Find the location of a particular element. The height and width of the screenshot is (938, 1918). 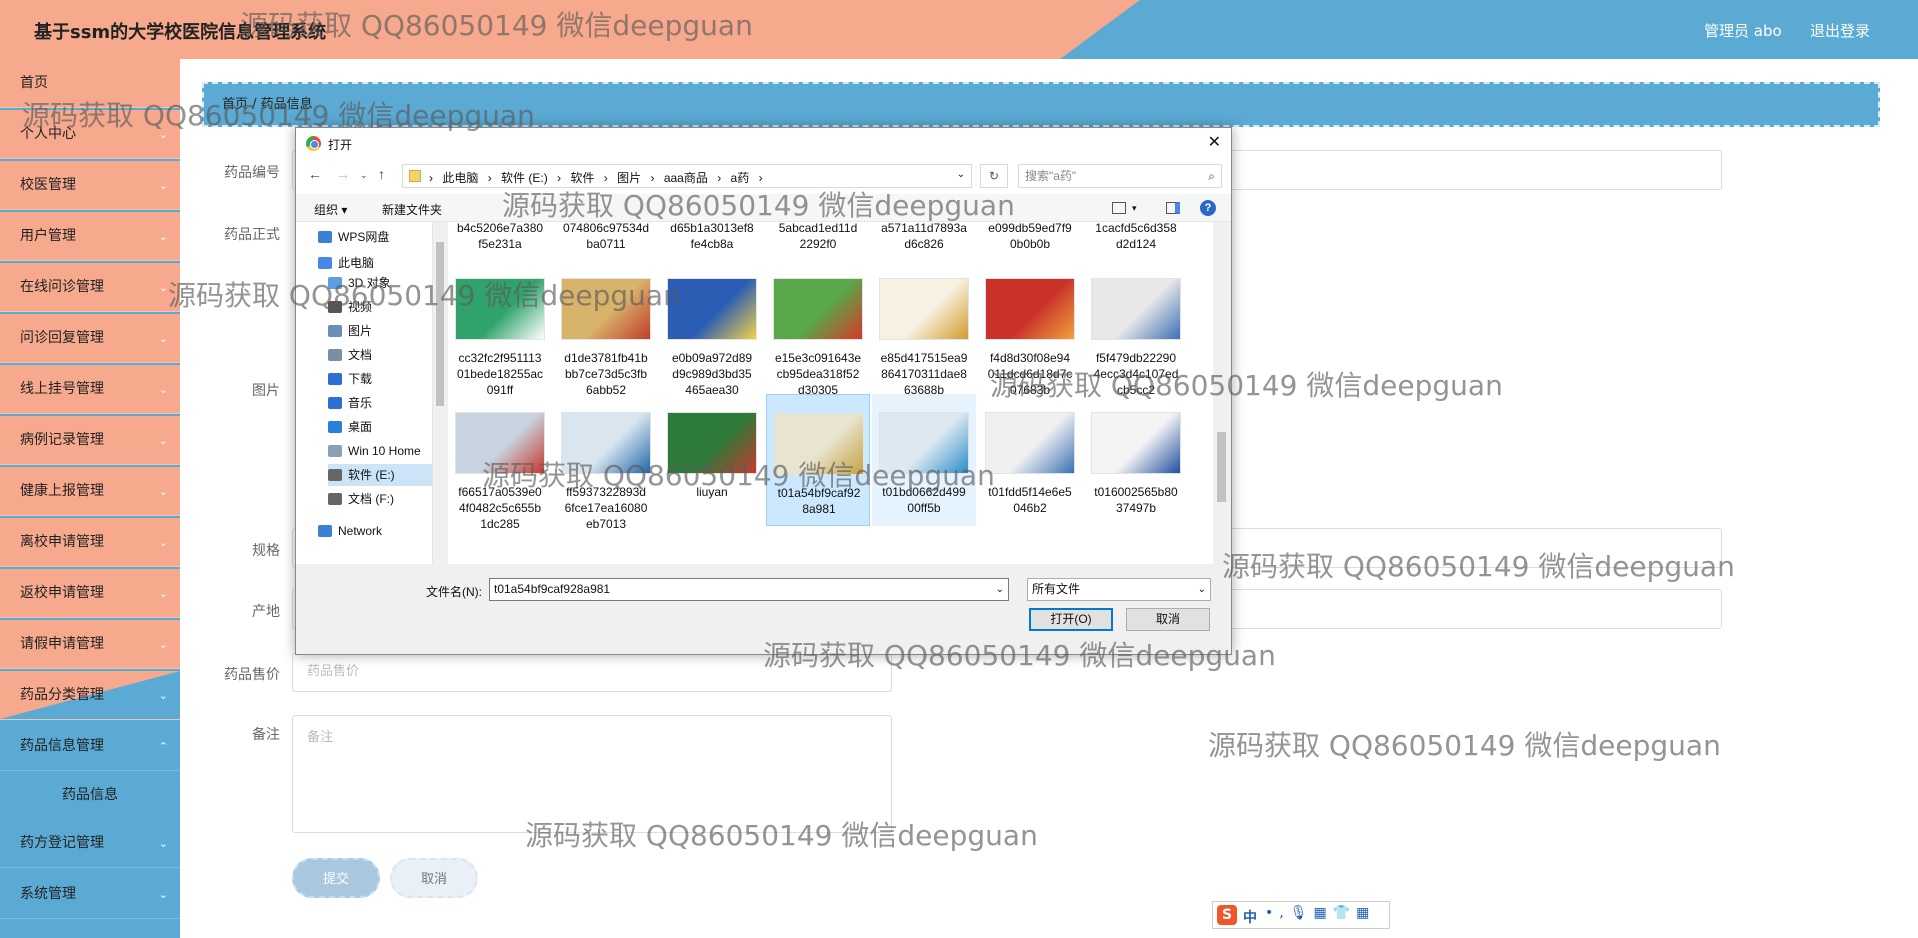

sogou-logo-icon: S is located at coordinates (1227, 915).